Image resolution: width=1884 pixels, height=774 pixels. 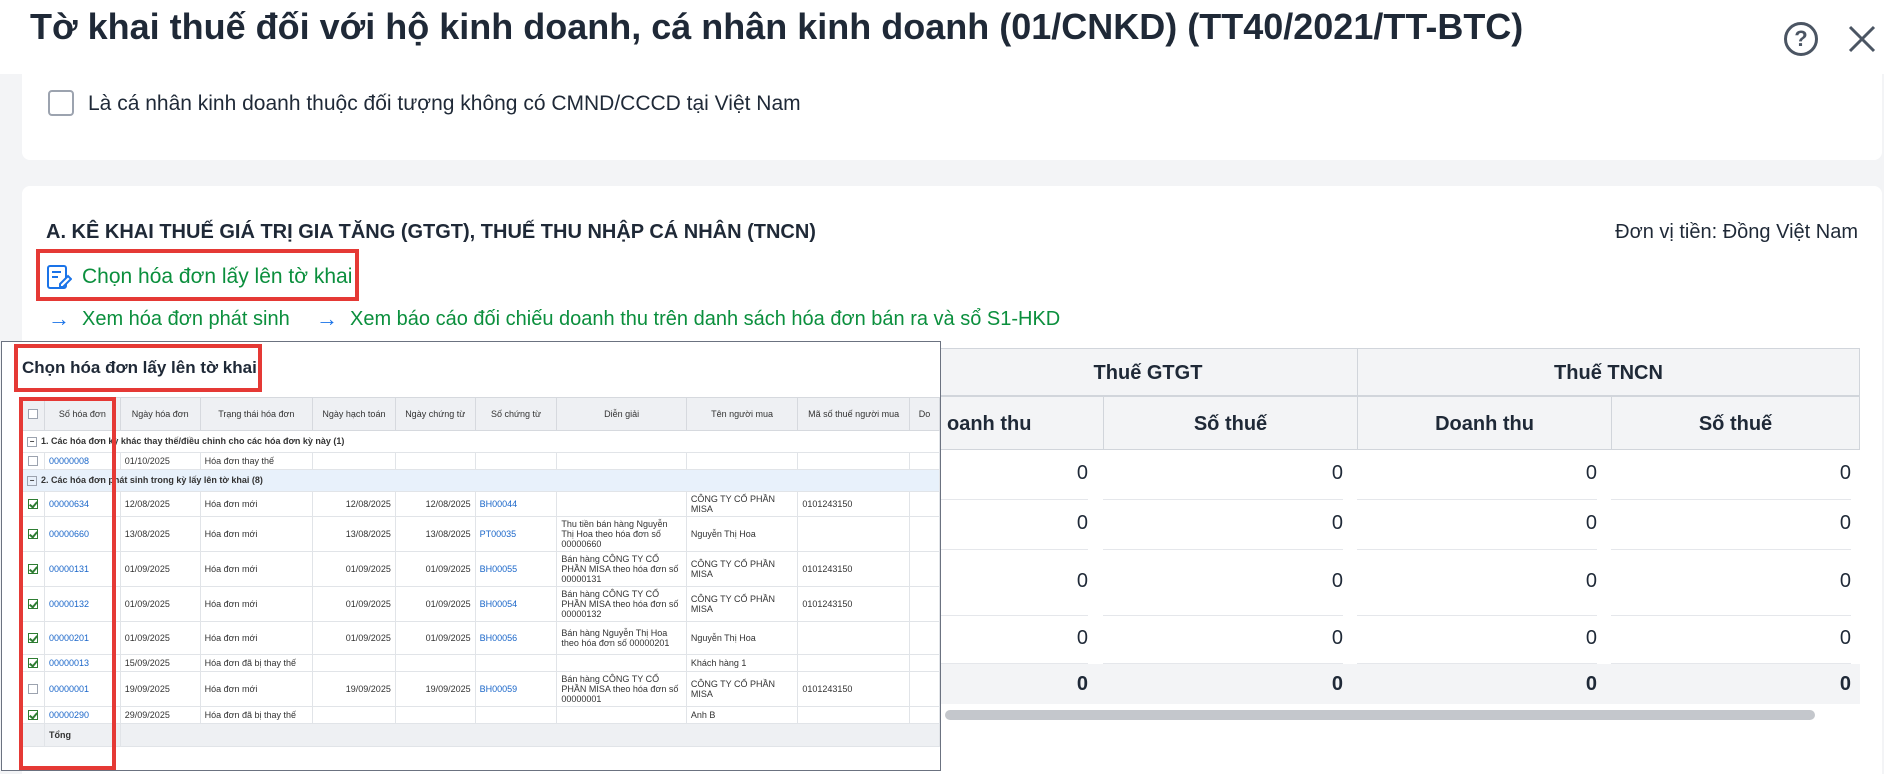 I want to click on cell-no: 00000001, so click(x=82, y=689).